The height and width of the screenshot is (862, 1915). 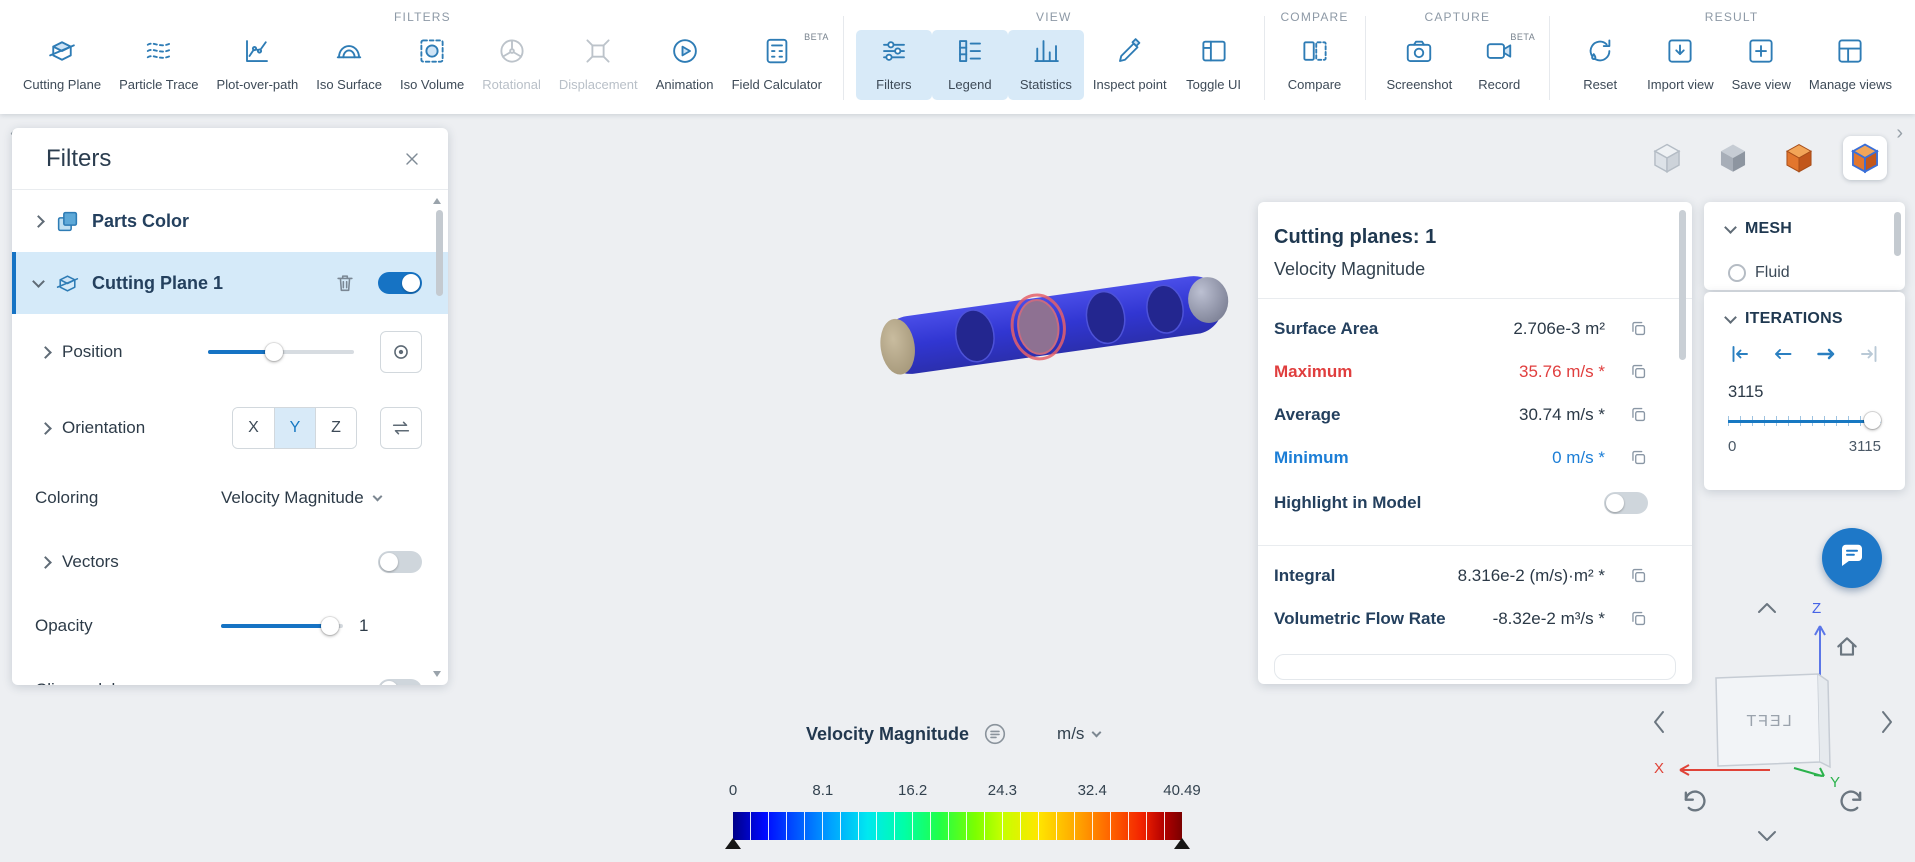 I want to click on toolbar-item-filters: Filters, so click(x=893, y=65).